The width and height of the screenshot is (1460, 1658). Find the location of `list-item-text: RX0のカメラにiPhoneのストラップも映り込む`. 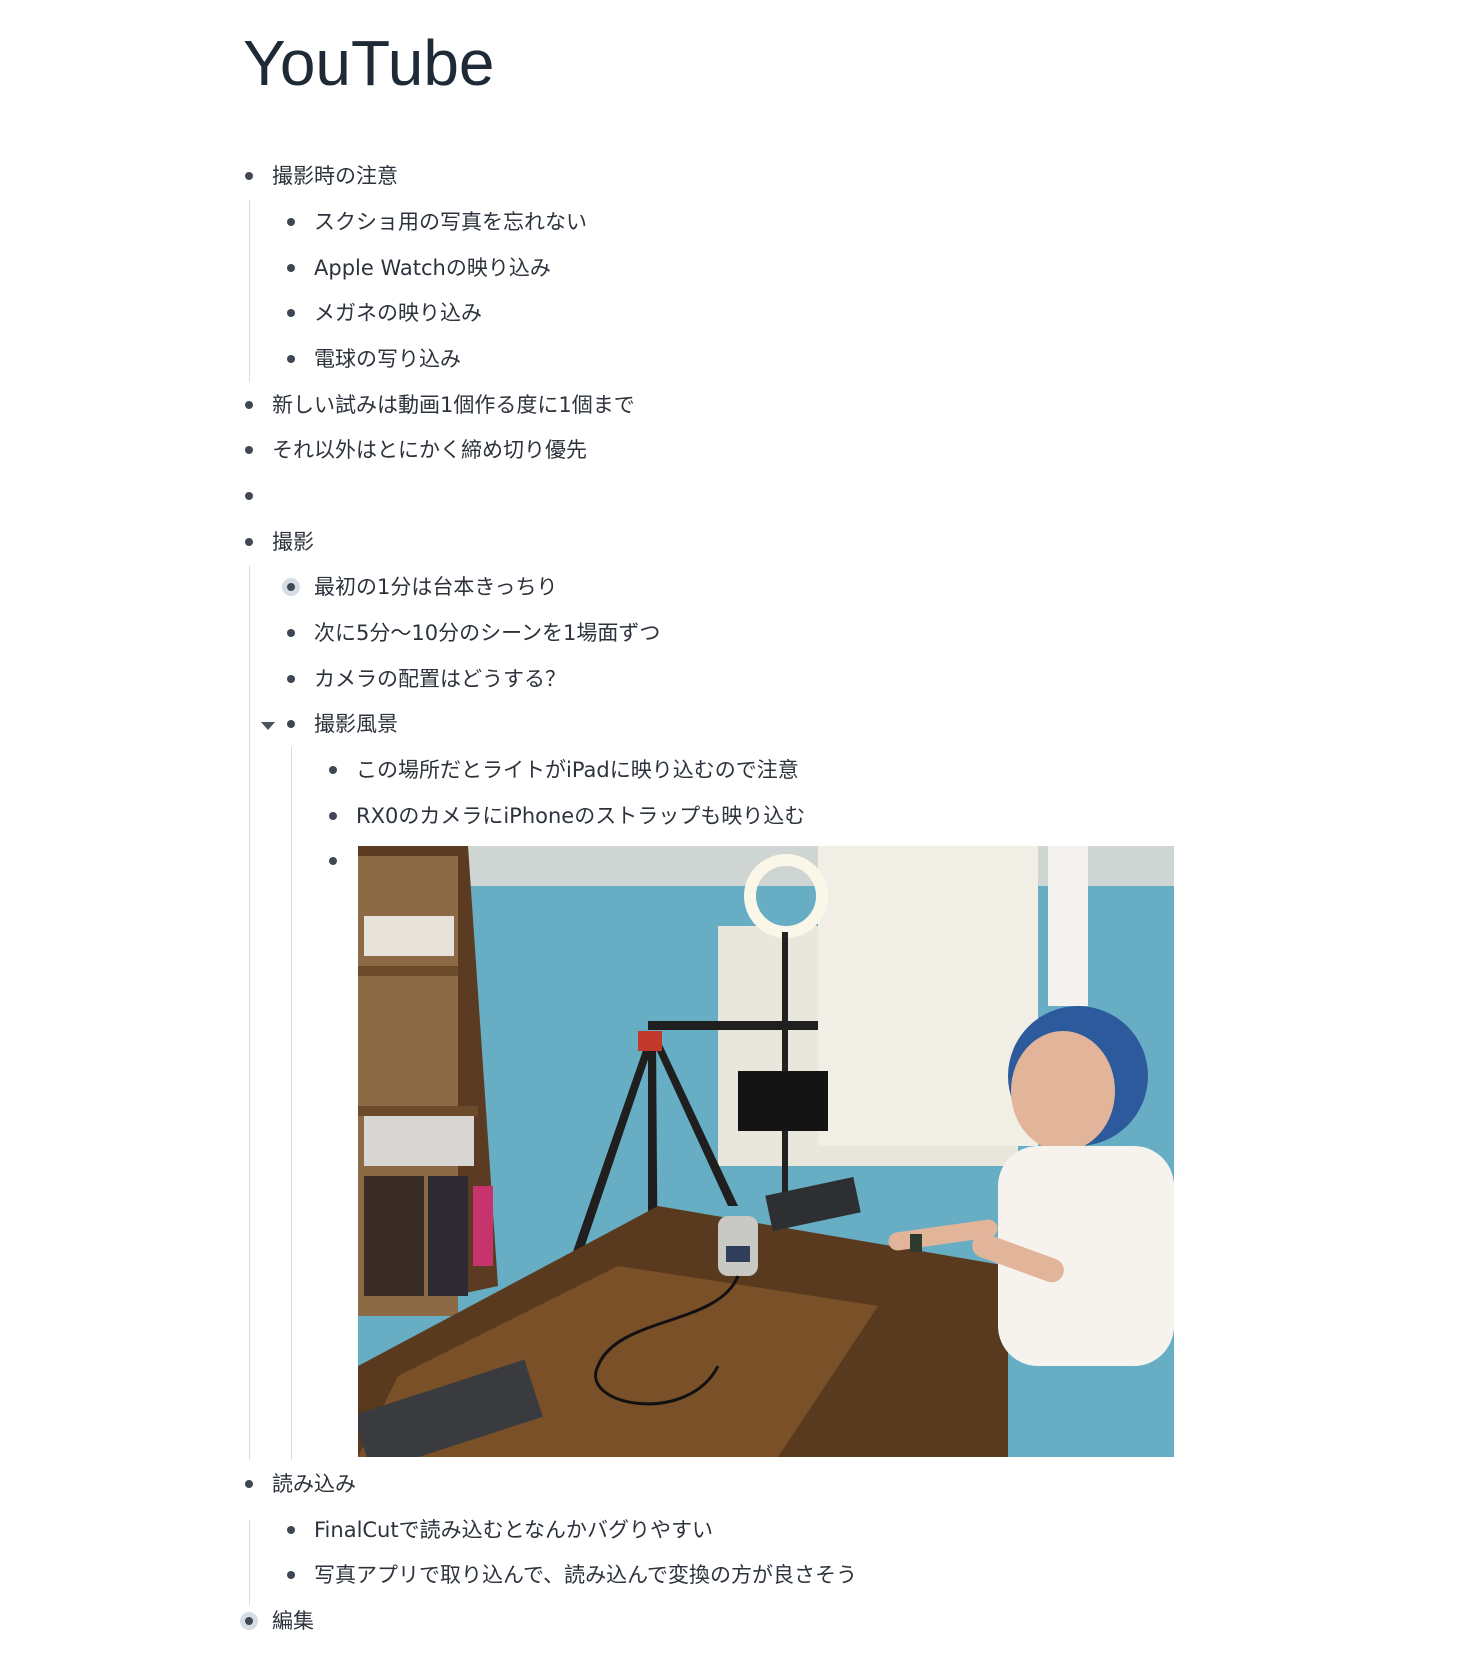

list-item-text: RX0のカメラにiPhoneのストラップも映り込む is located at coordinates (580, 816).